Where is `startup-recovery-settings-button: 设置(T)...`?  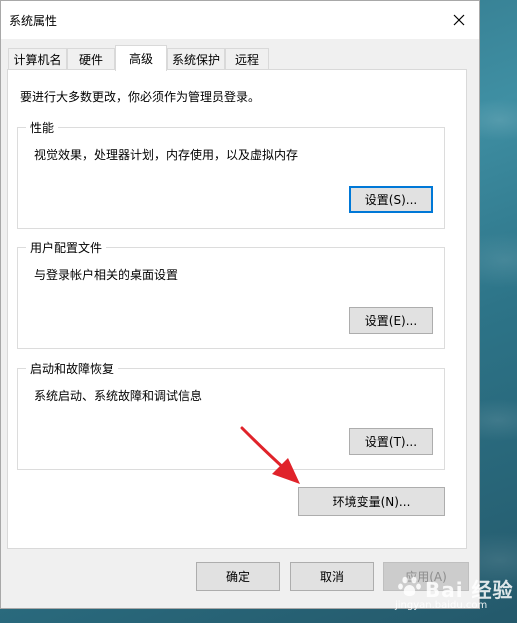 startup-recovery-settings-button: 设置(T)... is located at coordinates (391, 441).